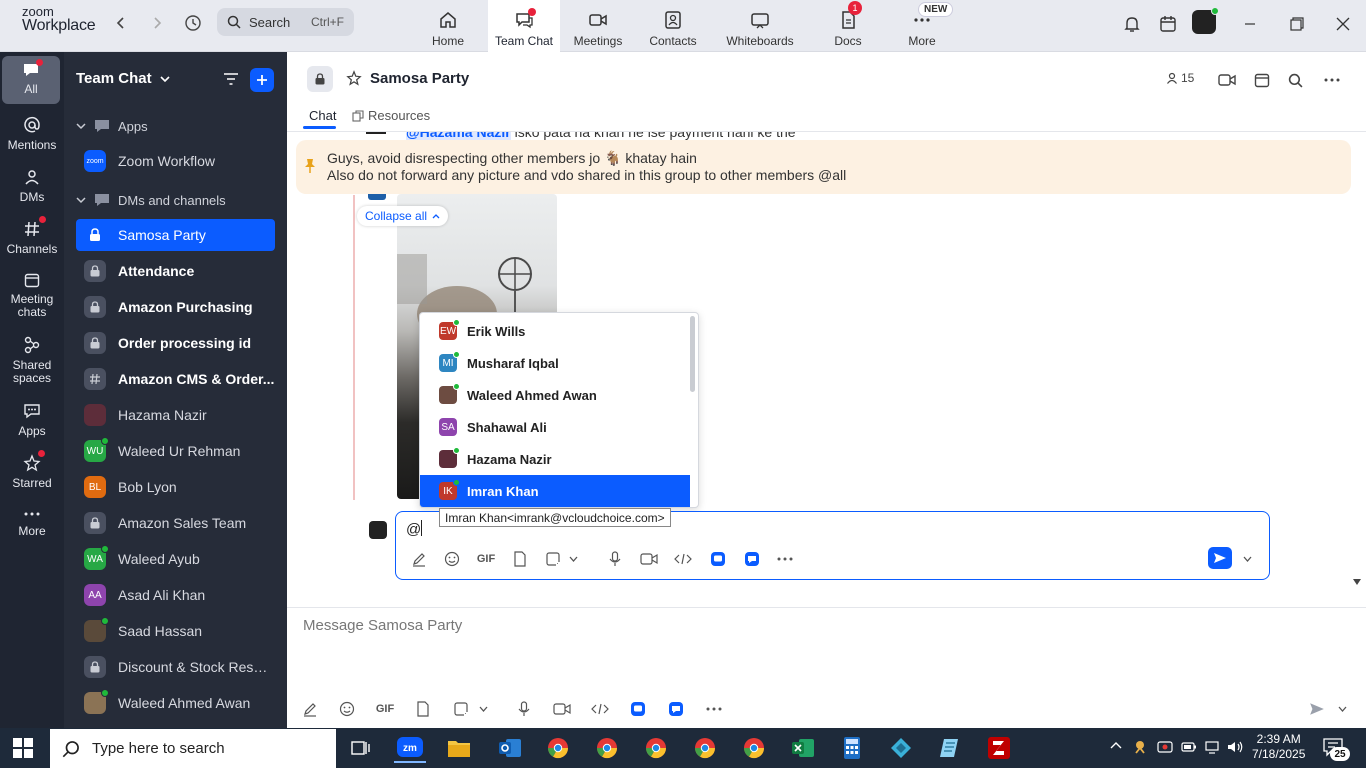 The width and height of the screenshot is (1366, 768). I want to click on scroll-down-arrow, so click(1357, 584).